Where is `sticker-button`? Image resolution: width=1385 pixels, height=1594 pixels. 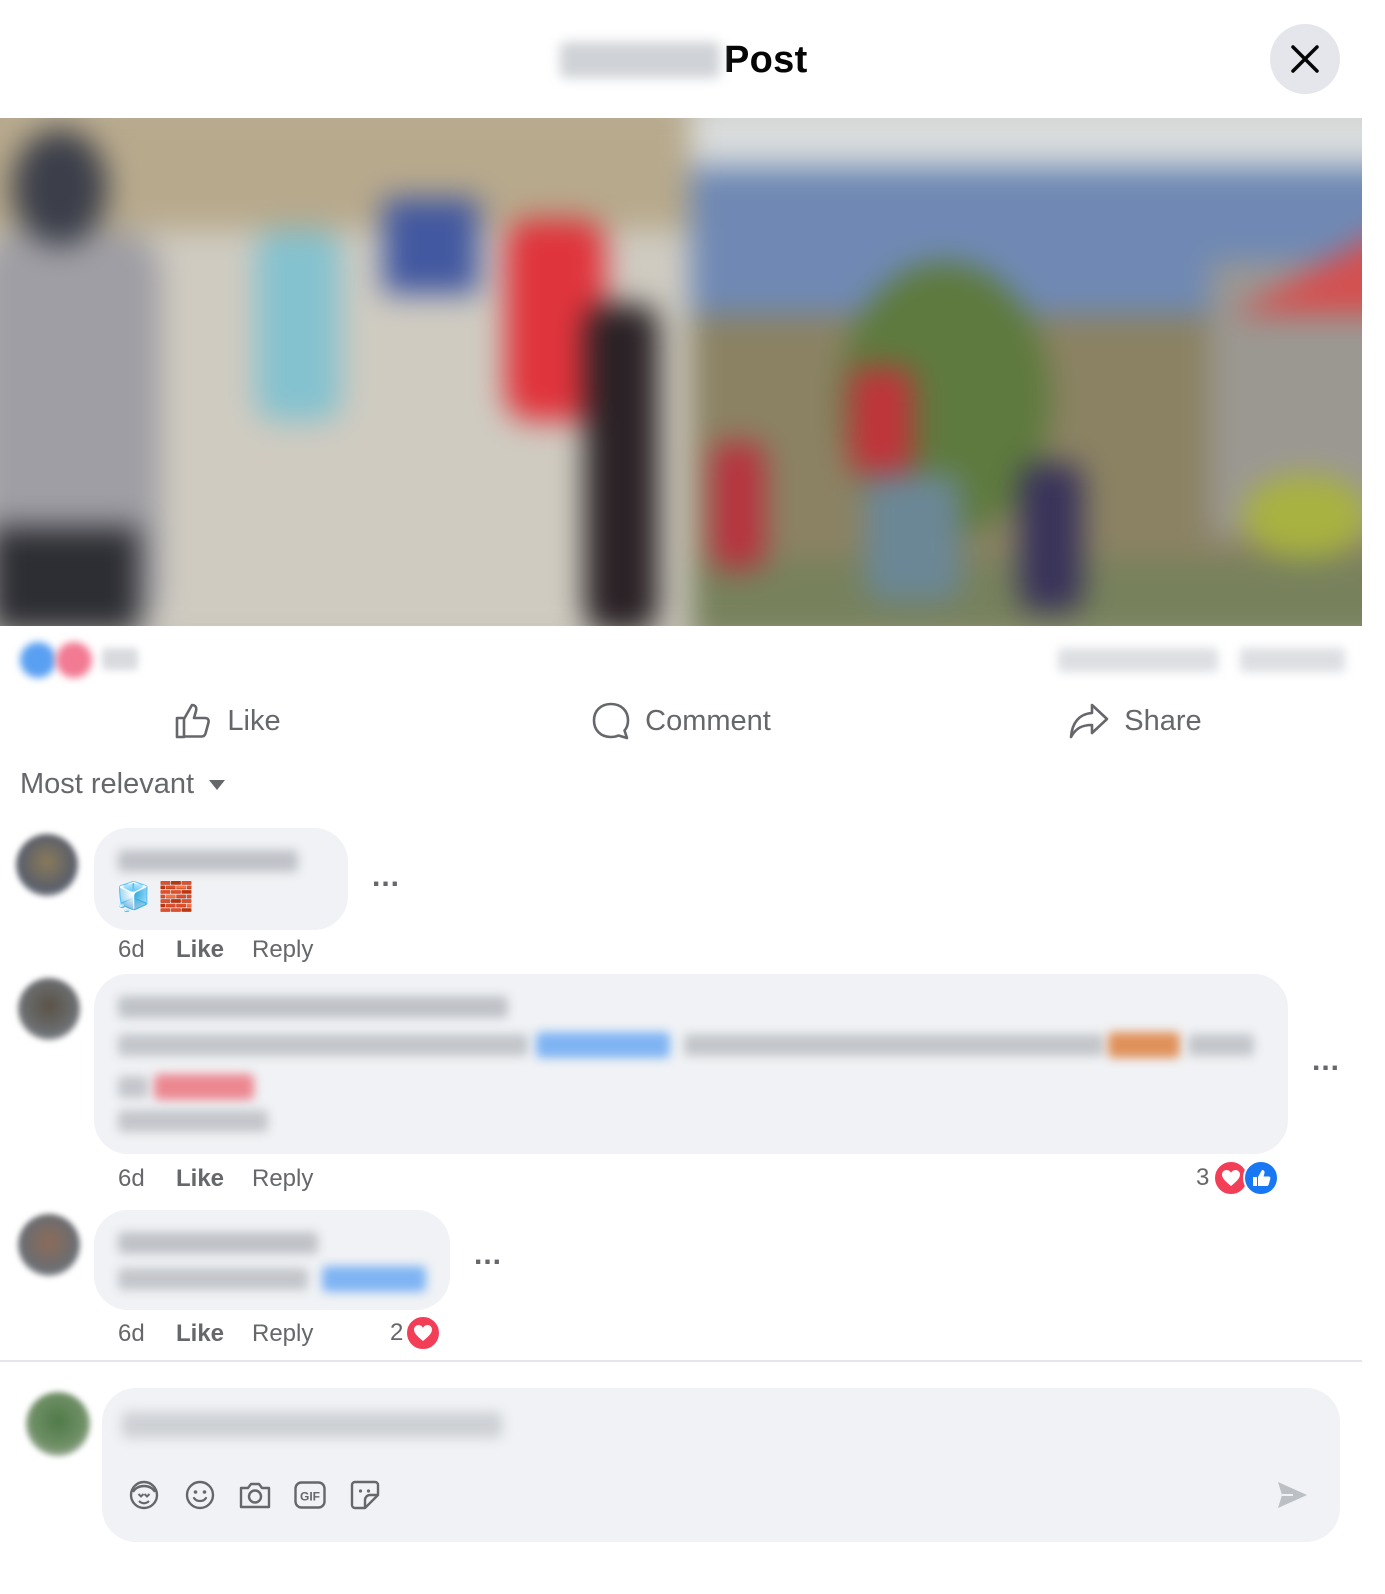 sticker-button is located at coordinates (365, 1495).